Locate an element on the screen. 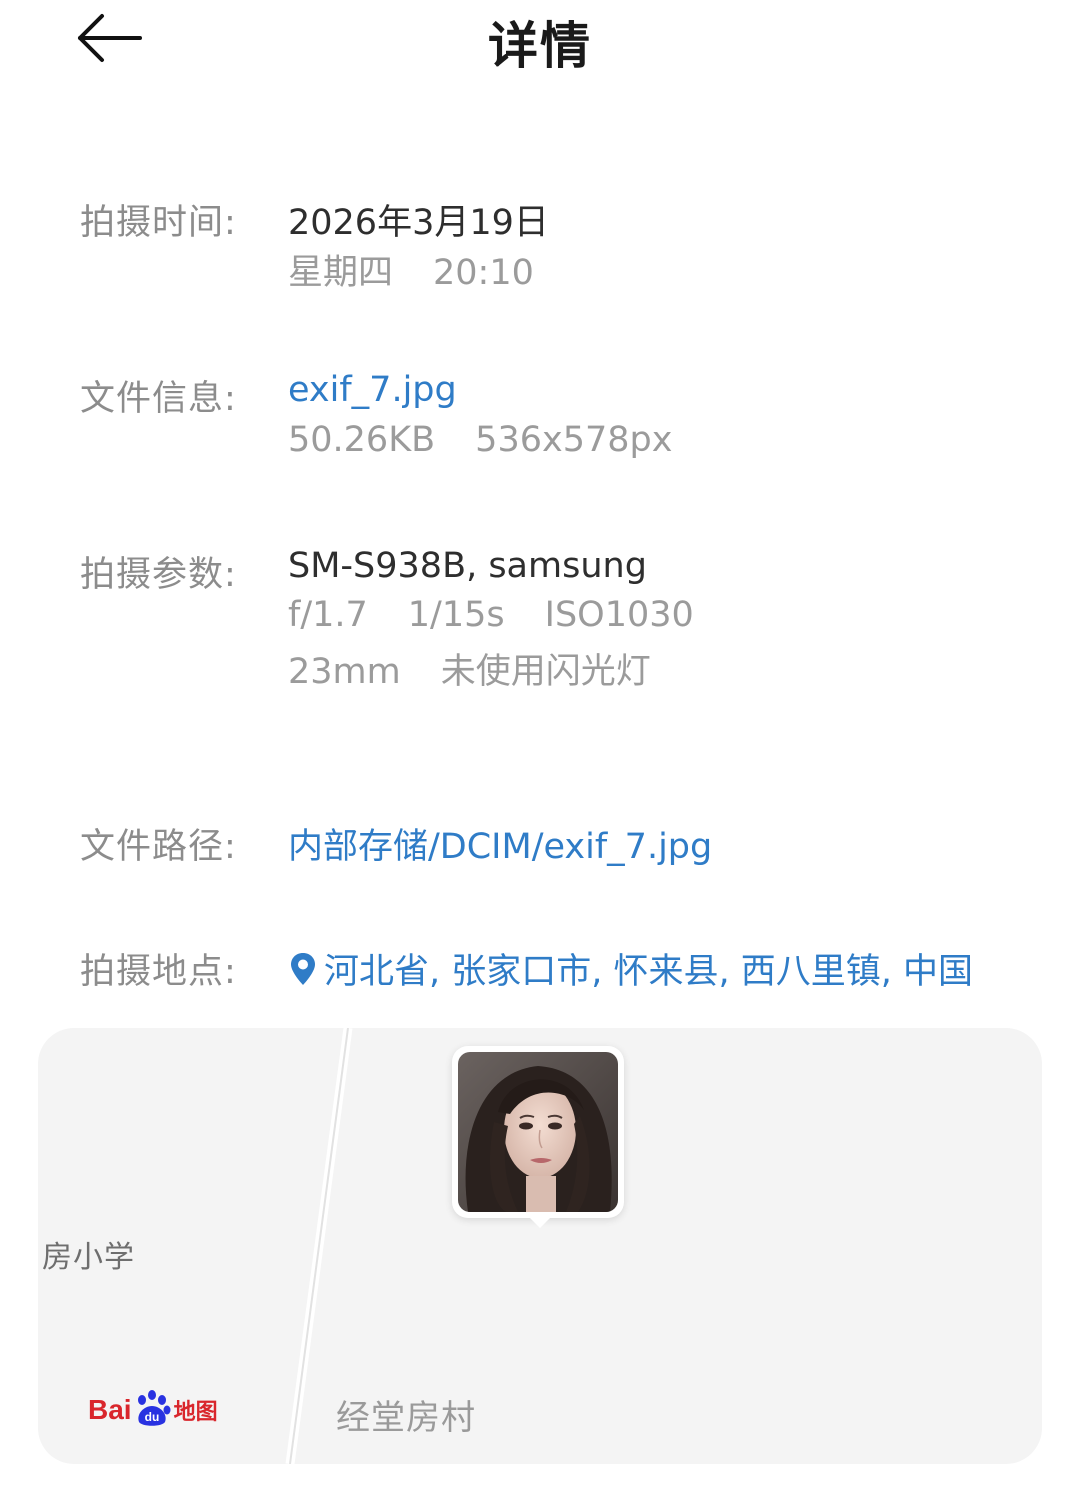  file-size: 50.26KB is located at coordinates (362, 440).